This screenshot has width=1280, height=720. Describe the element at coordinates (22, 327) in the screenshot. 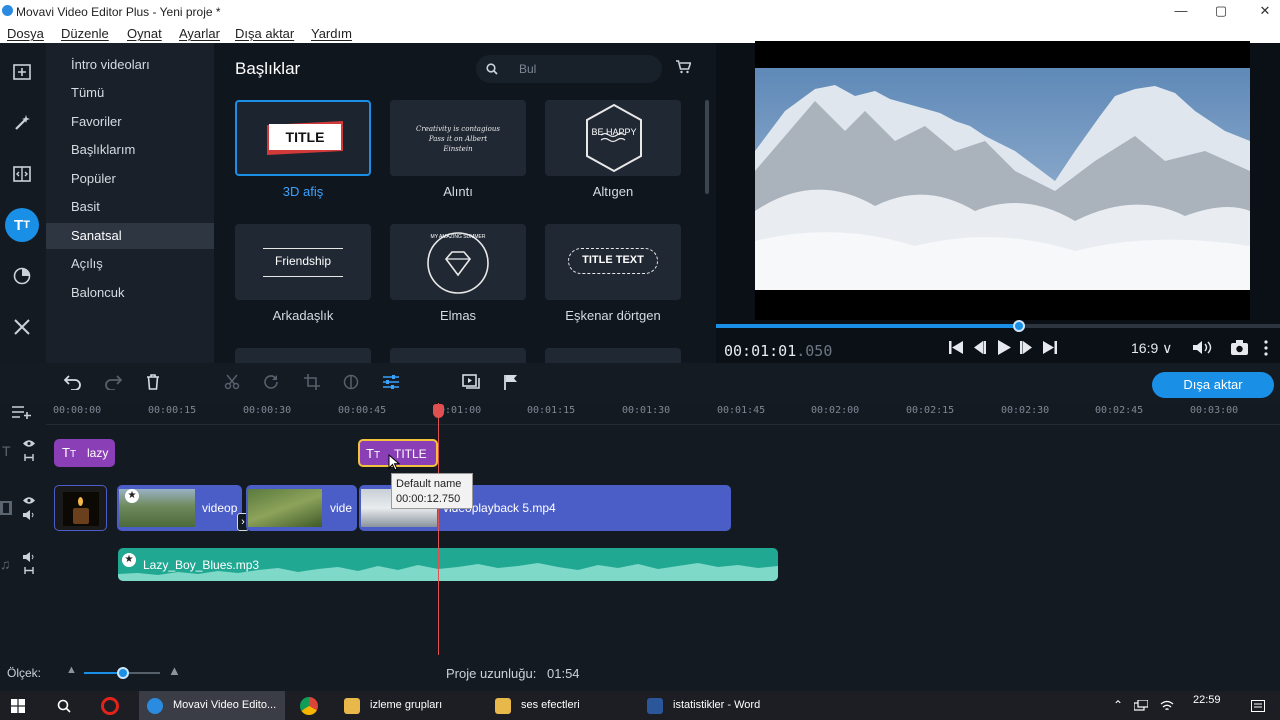

I see `tools-icon` at that location.